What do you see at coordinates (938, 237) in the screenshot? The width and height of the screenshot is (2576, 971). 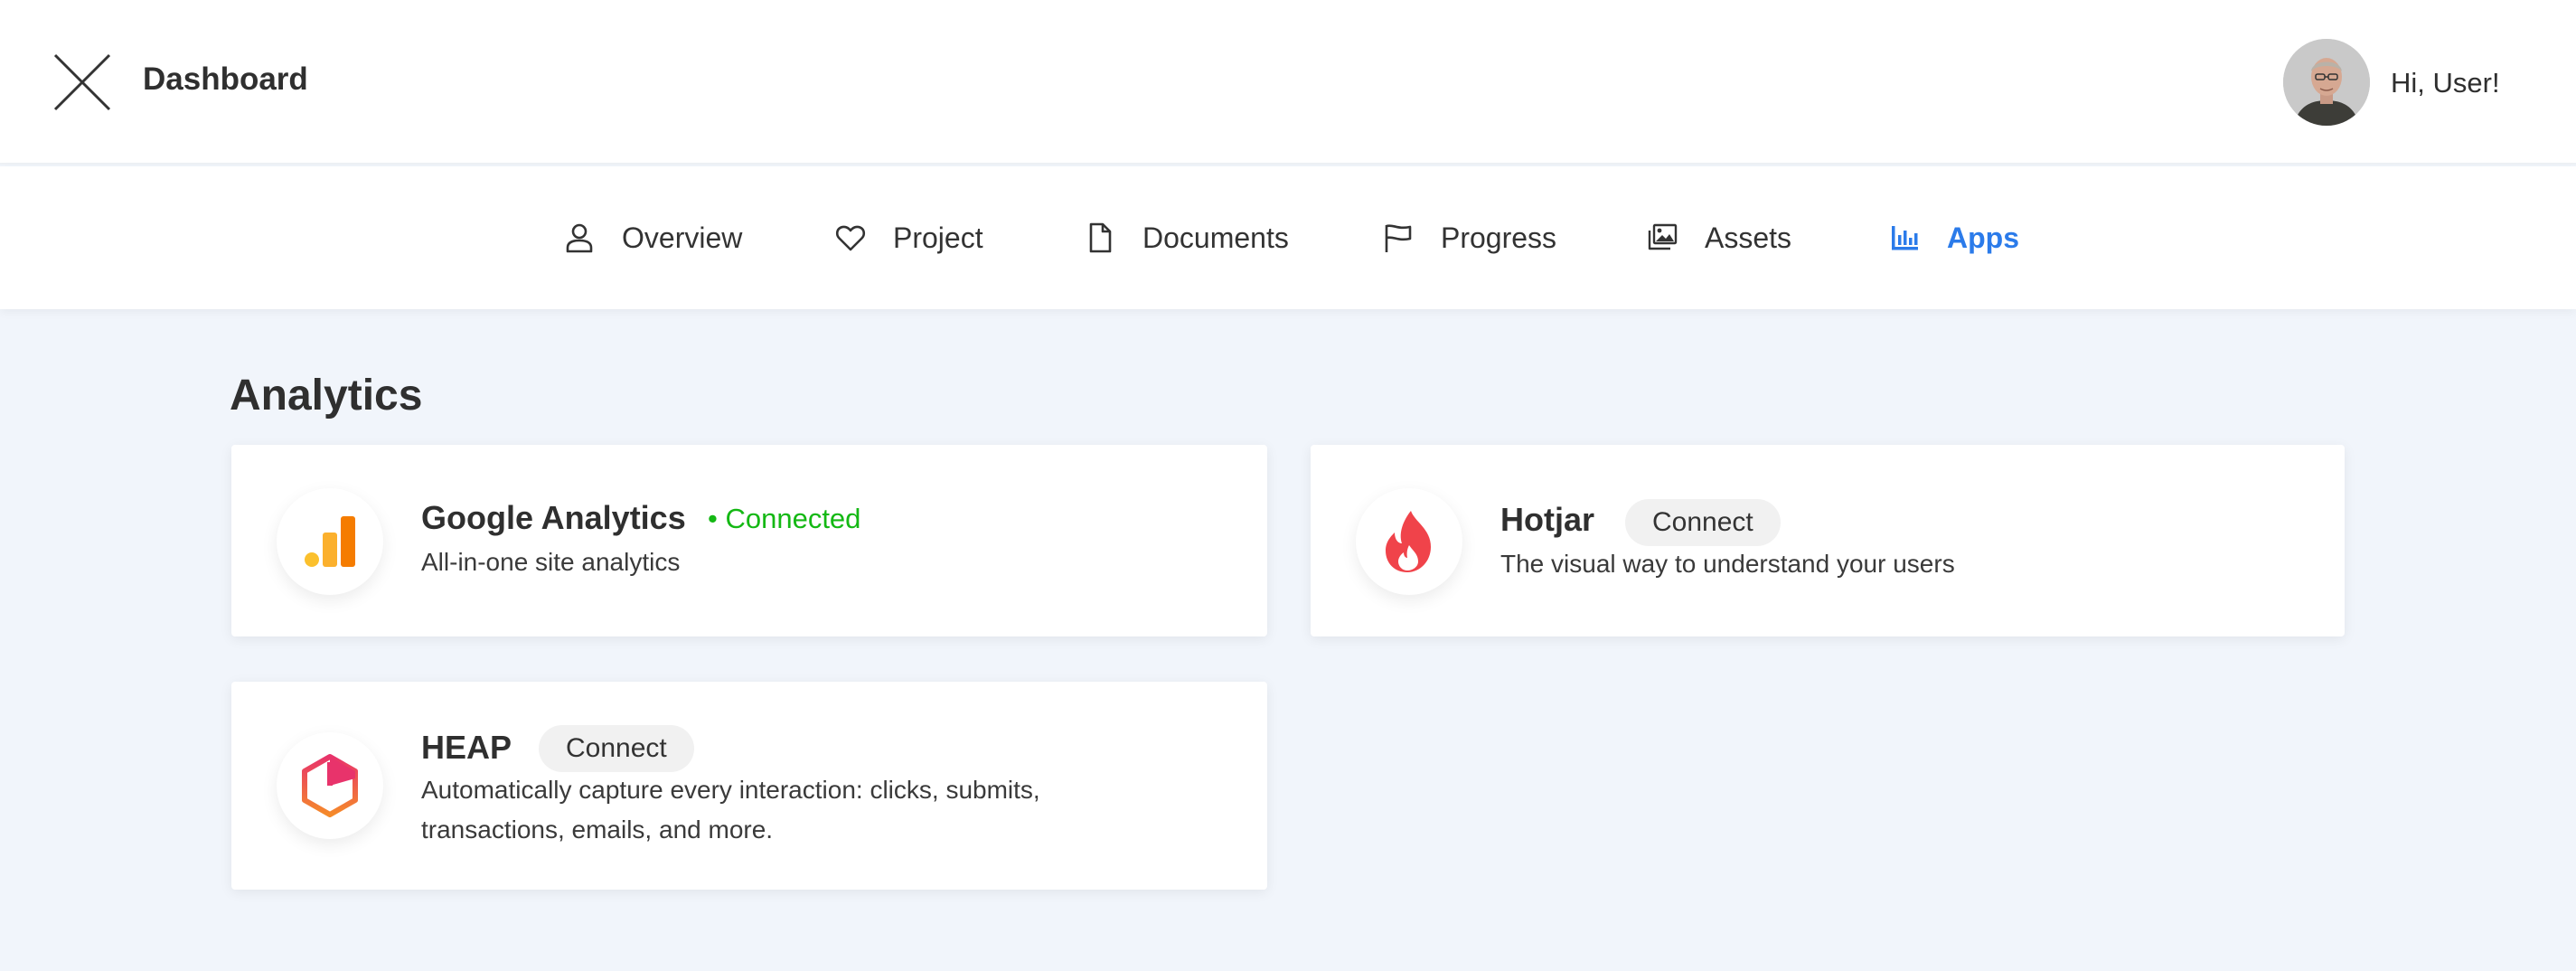 I see `tab-label: Project` at bounding box center [938, 237].